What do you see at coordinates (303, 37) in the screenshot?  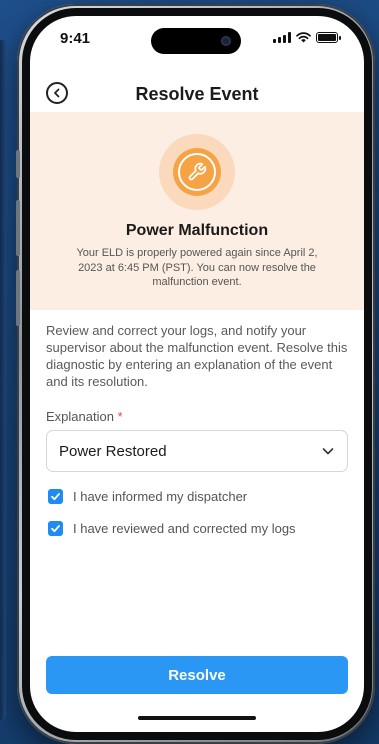 I see `wifi-icon` at bounding box center [303, 37].